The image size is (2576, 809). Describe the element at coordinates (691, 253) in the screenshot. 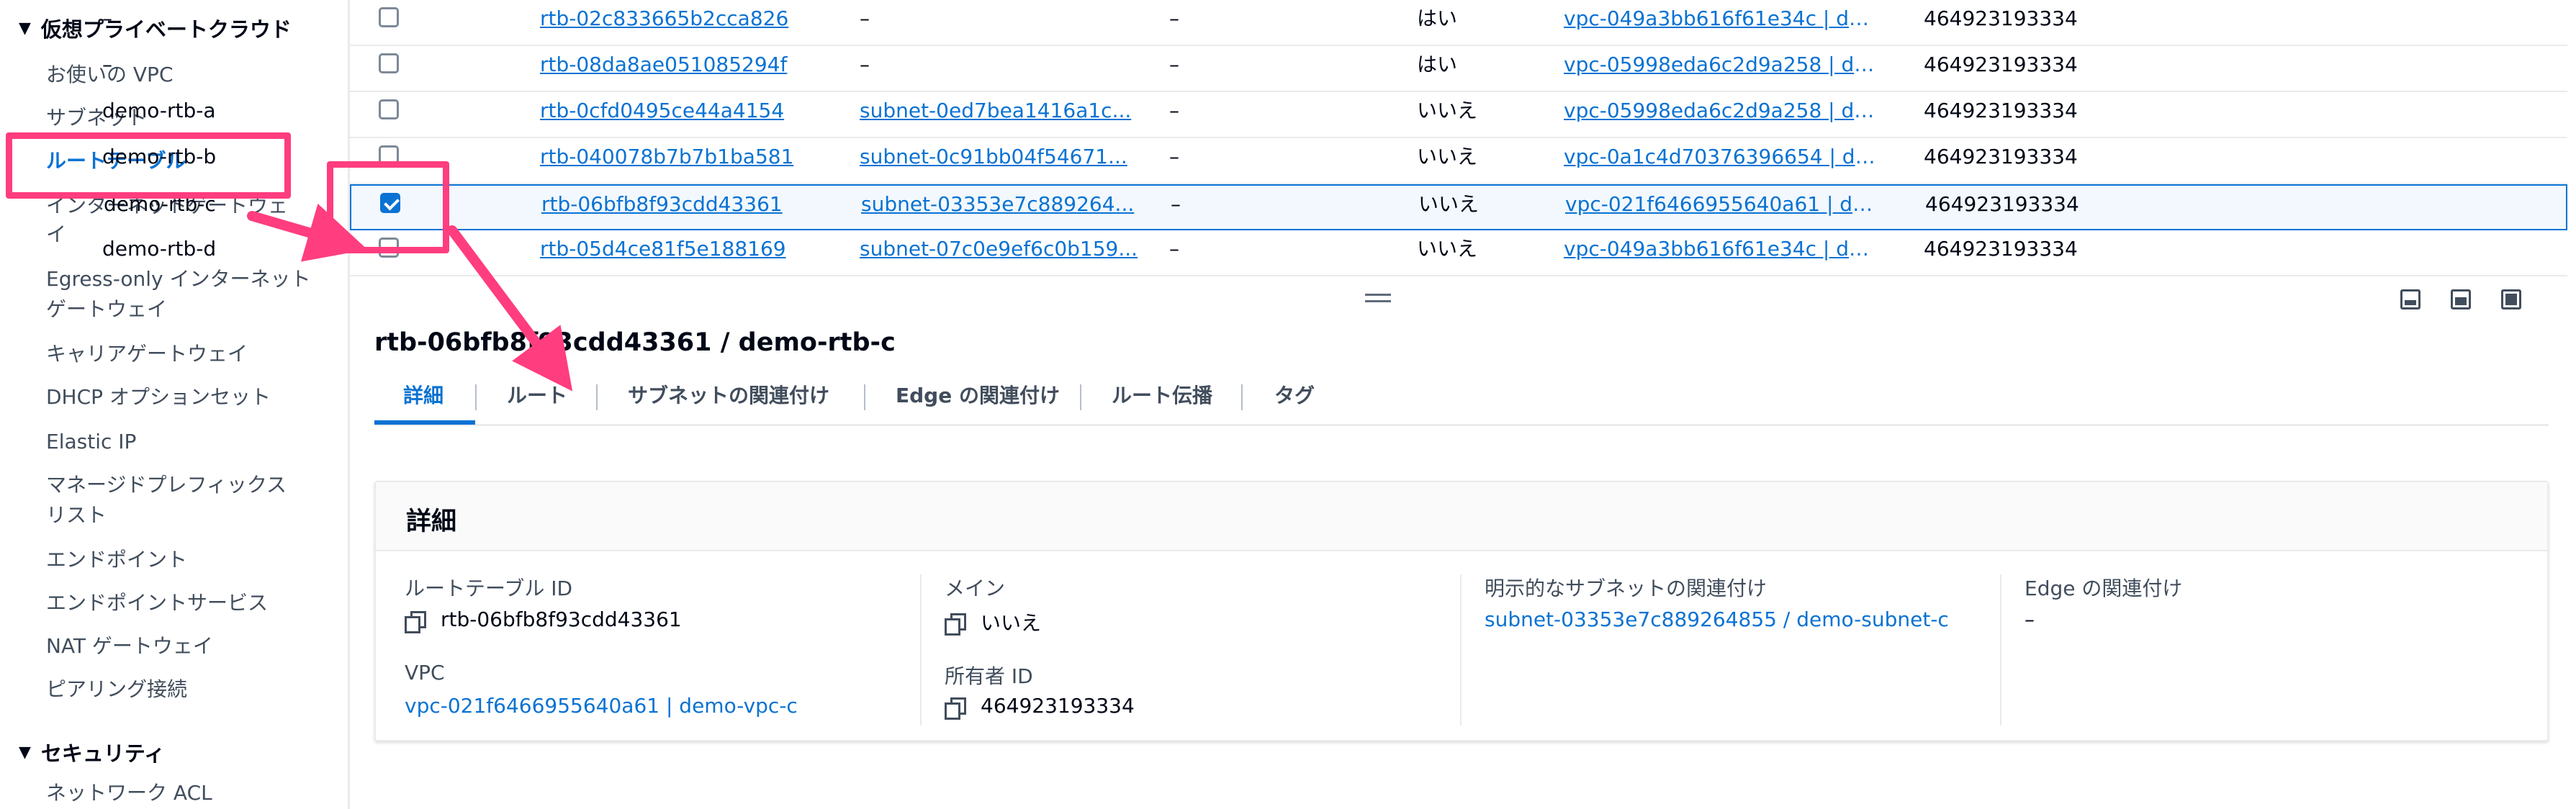

I see `cell-route-table-id: rtb-05d4ce81f5e188169` at that location.